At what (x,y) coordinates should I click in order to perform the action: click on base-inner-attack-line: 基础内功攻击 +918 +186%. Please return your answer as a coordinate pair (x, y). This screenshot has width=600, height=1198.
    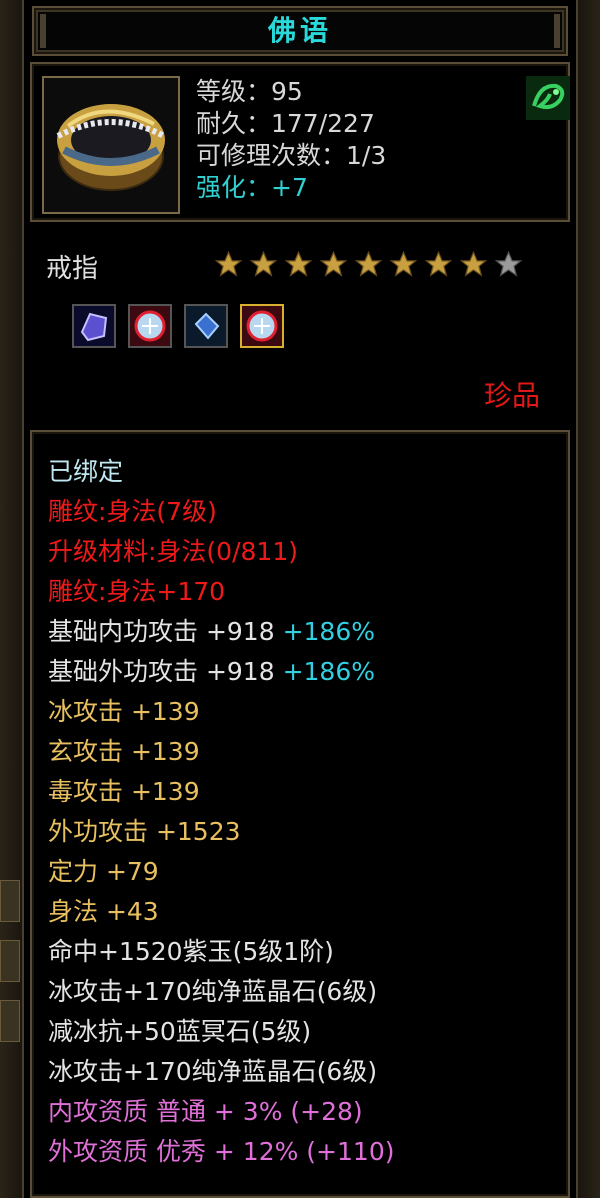
    Looking at the image, I should click on (221, 632).